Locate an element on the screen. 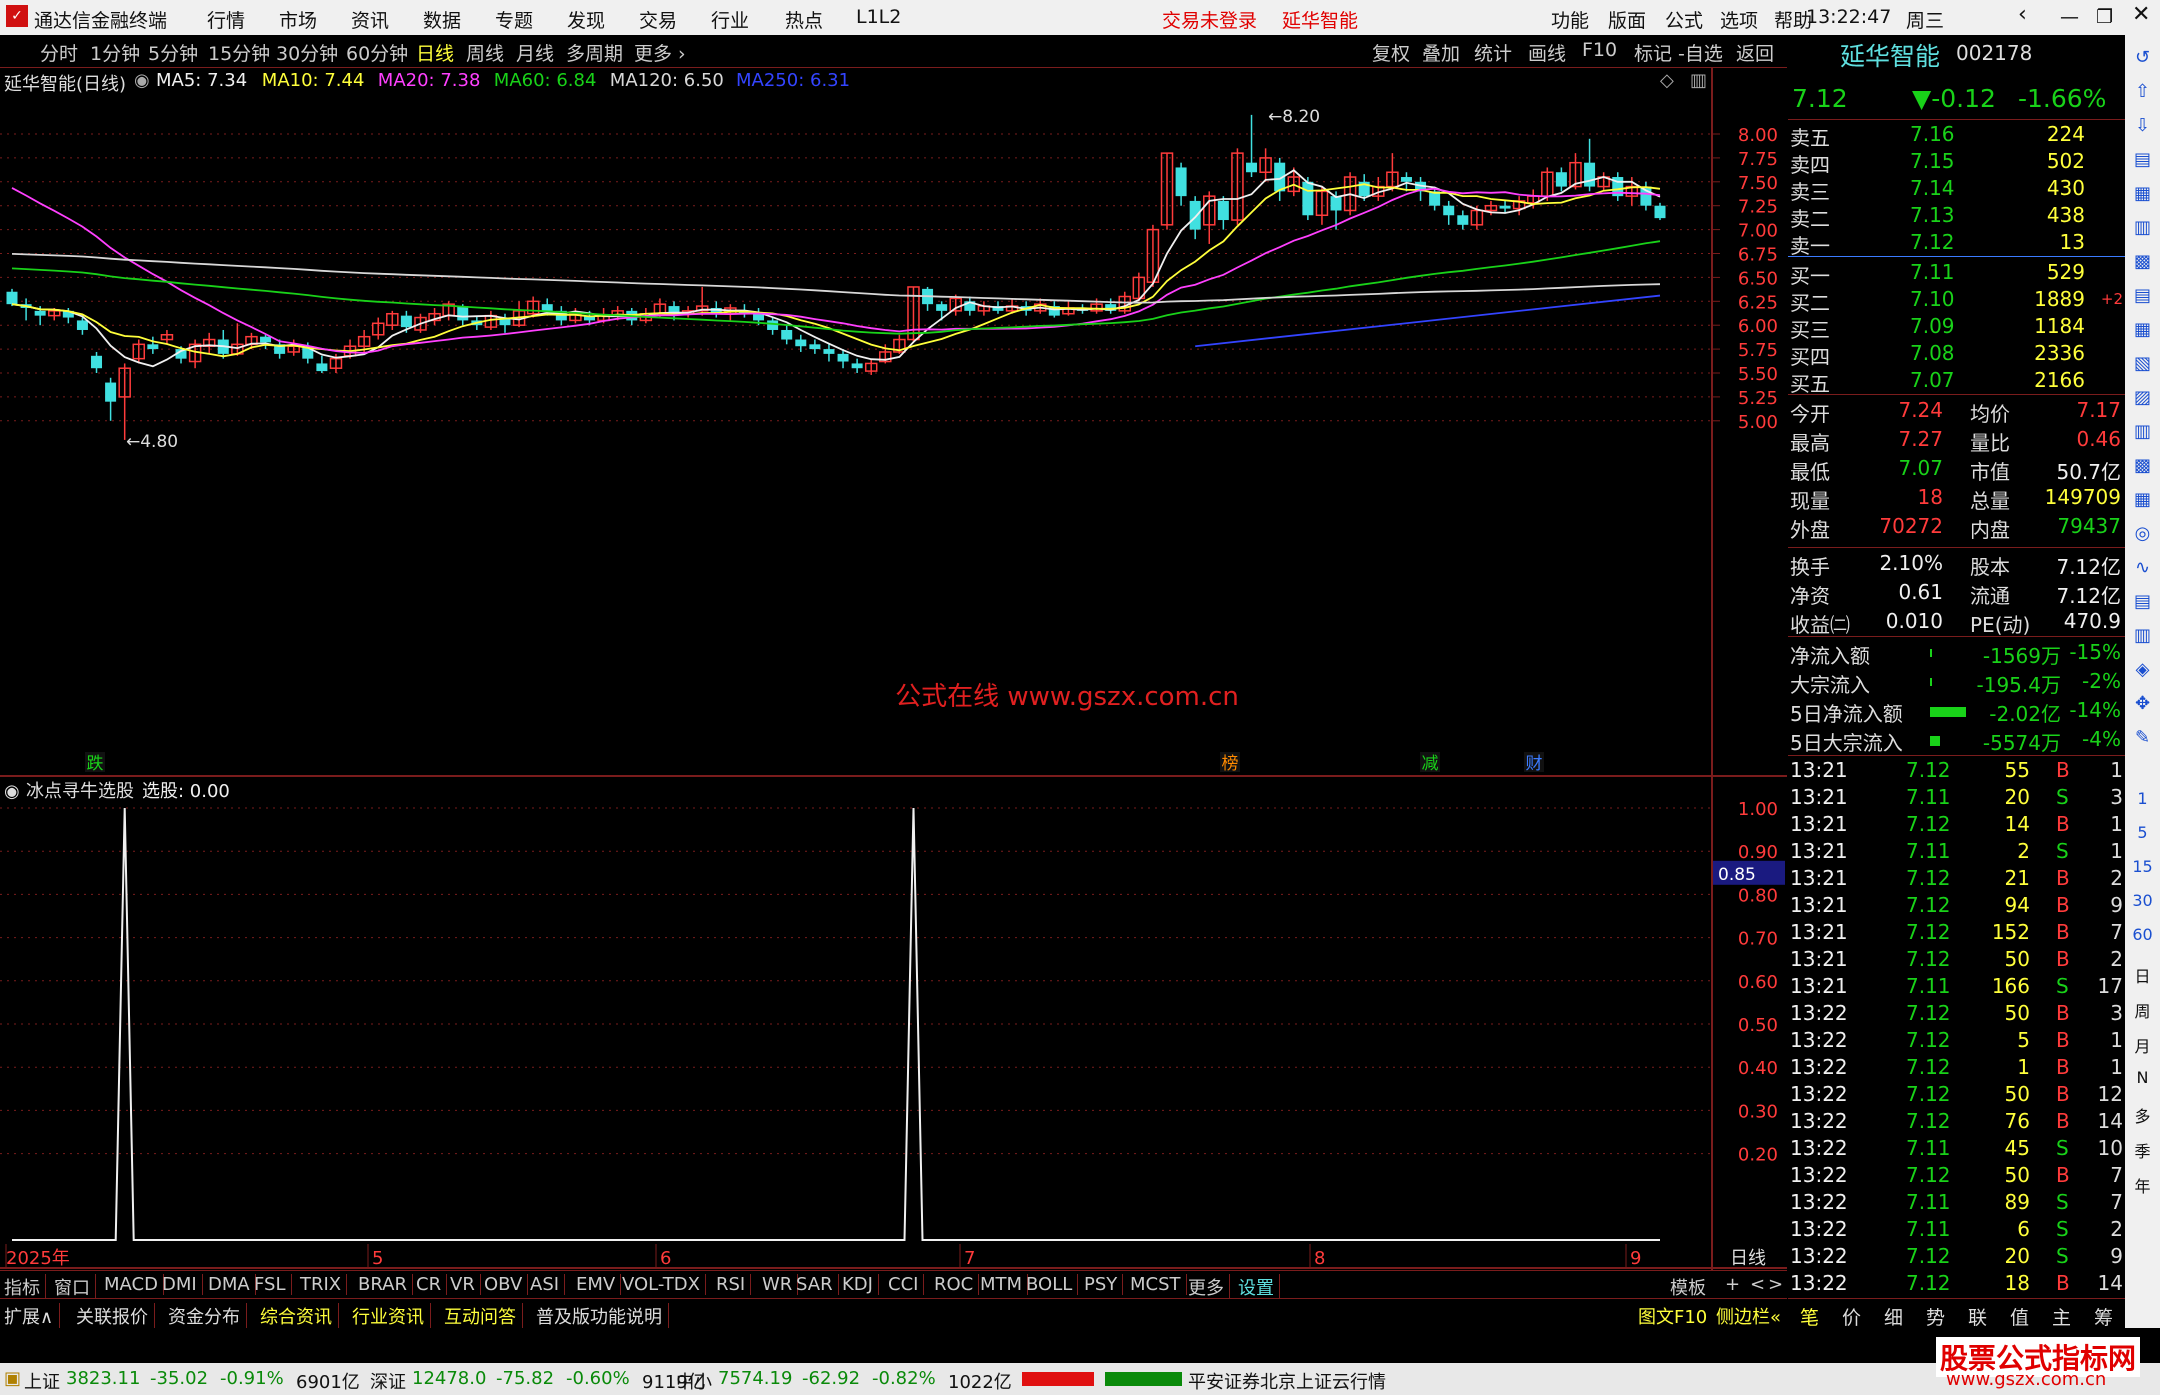 The image size is (2160, 1395). menu-6: 交易 is located at coordinates (658, 19).